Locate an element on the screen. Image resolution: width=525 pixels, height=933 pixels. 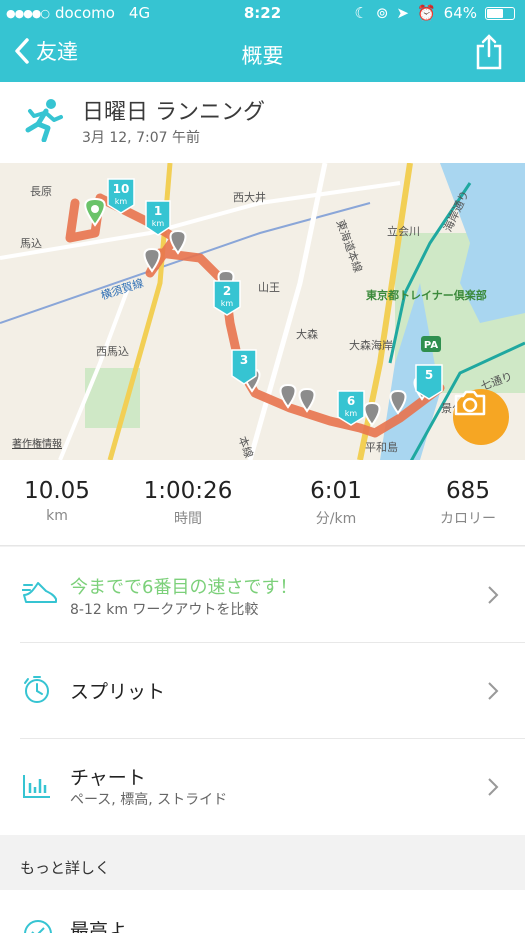
km-marker-2: 2 km is located at coordinates (227, 298).